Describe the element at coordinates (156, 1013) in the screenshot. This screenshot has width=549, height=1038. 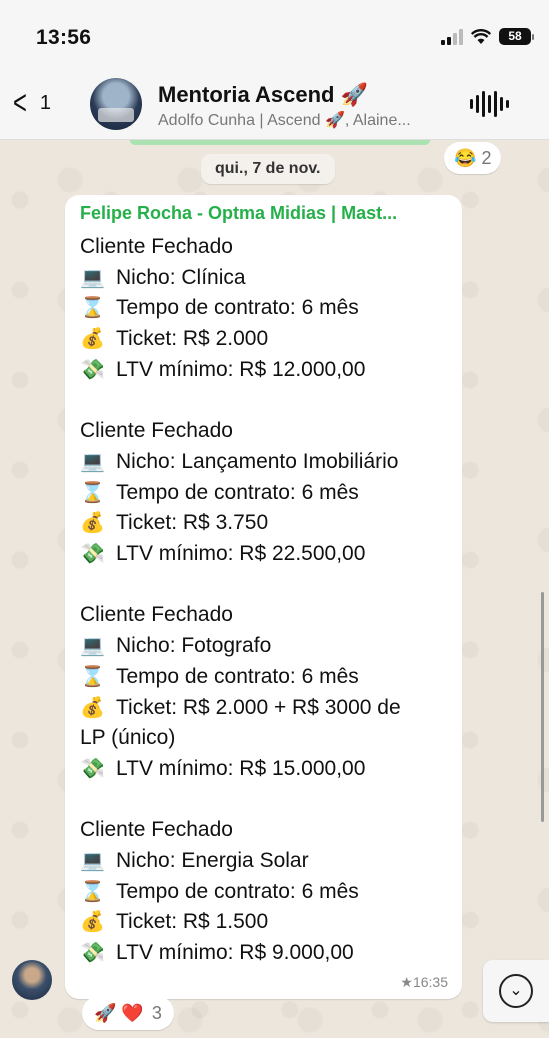
I see `reaction-count: 3` at that location.